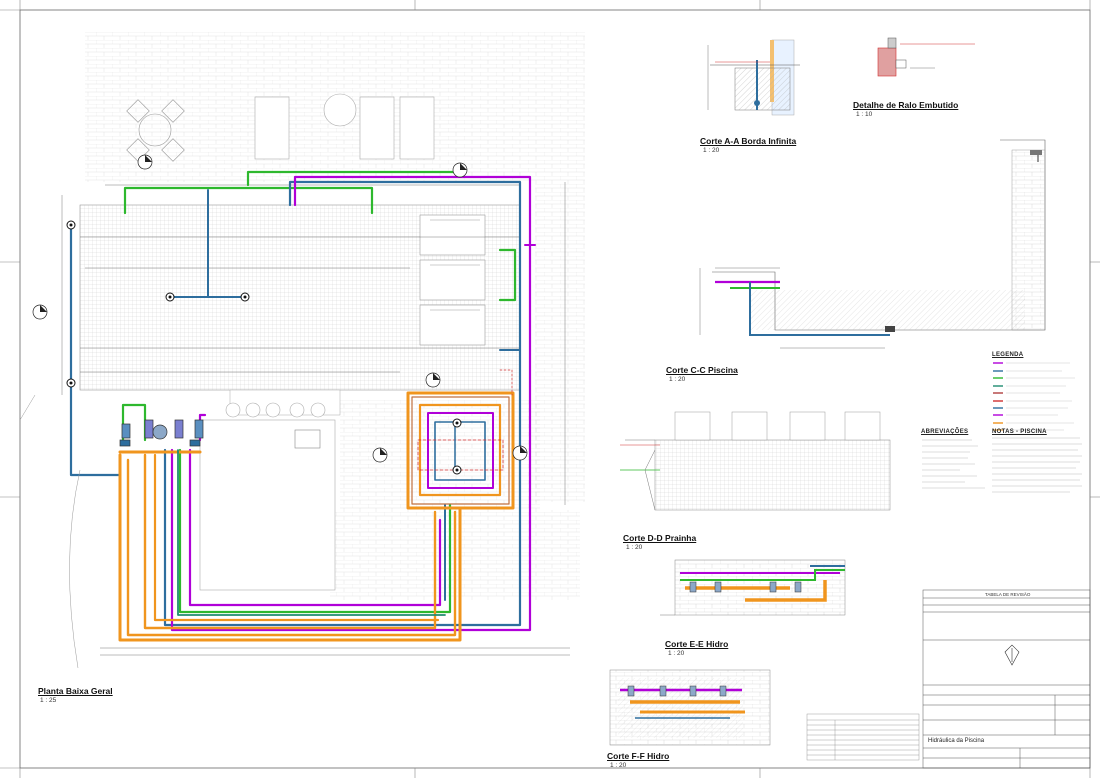 The width and height of the screenshot is (1100, 783). I want to click on legend-text-lines, so click(1040, 396).